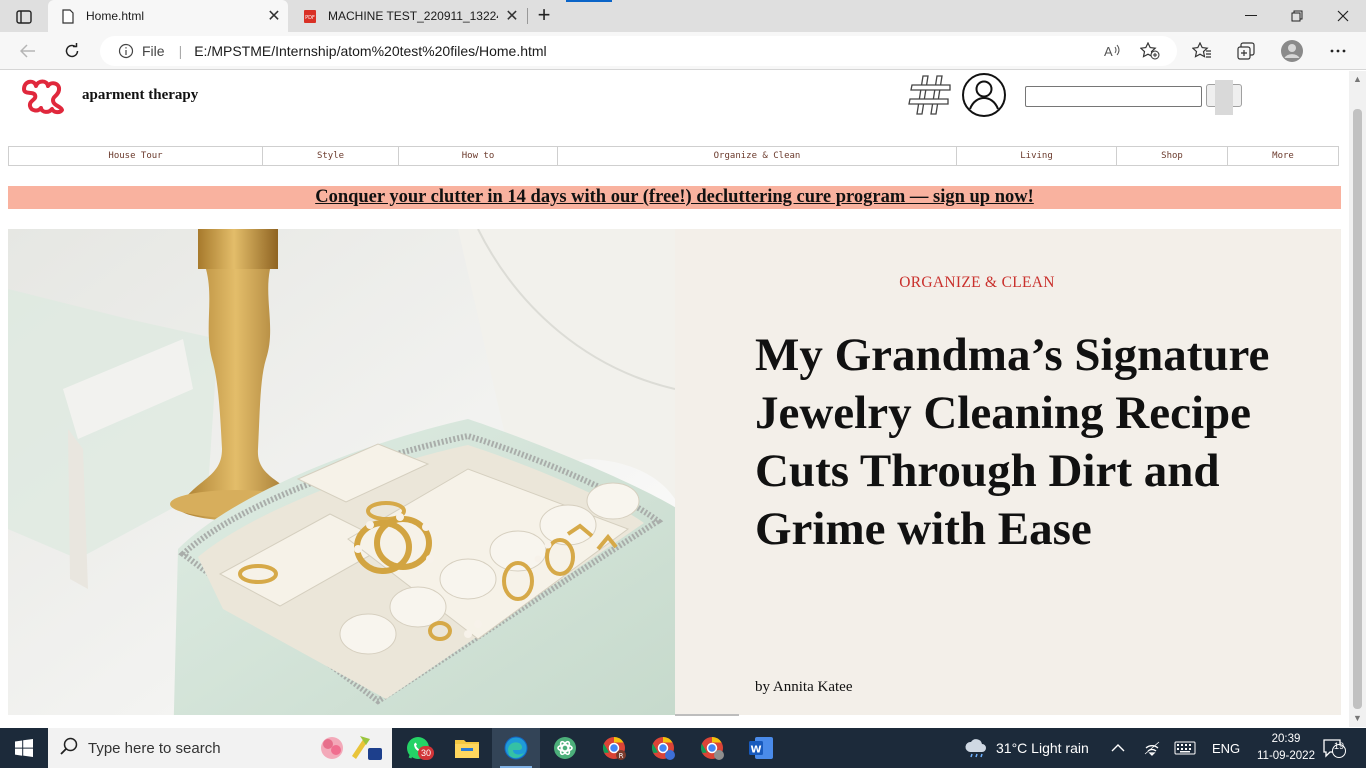 The width and height of the screenshot is (1366, 768). I want to click on tab-label: MACHINE TEST_220911_132248., so click(413, 16).